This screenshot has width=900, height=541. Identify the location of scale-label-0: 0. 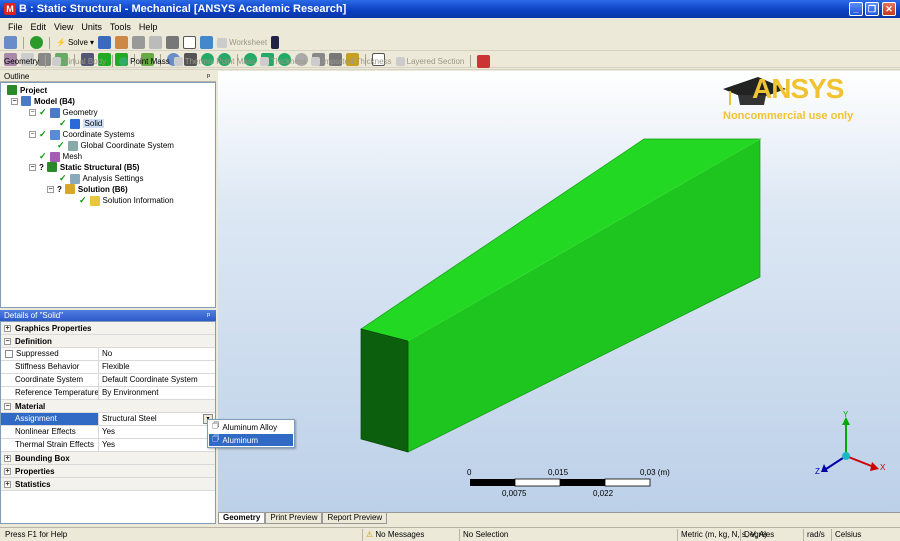
(469, 472).